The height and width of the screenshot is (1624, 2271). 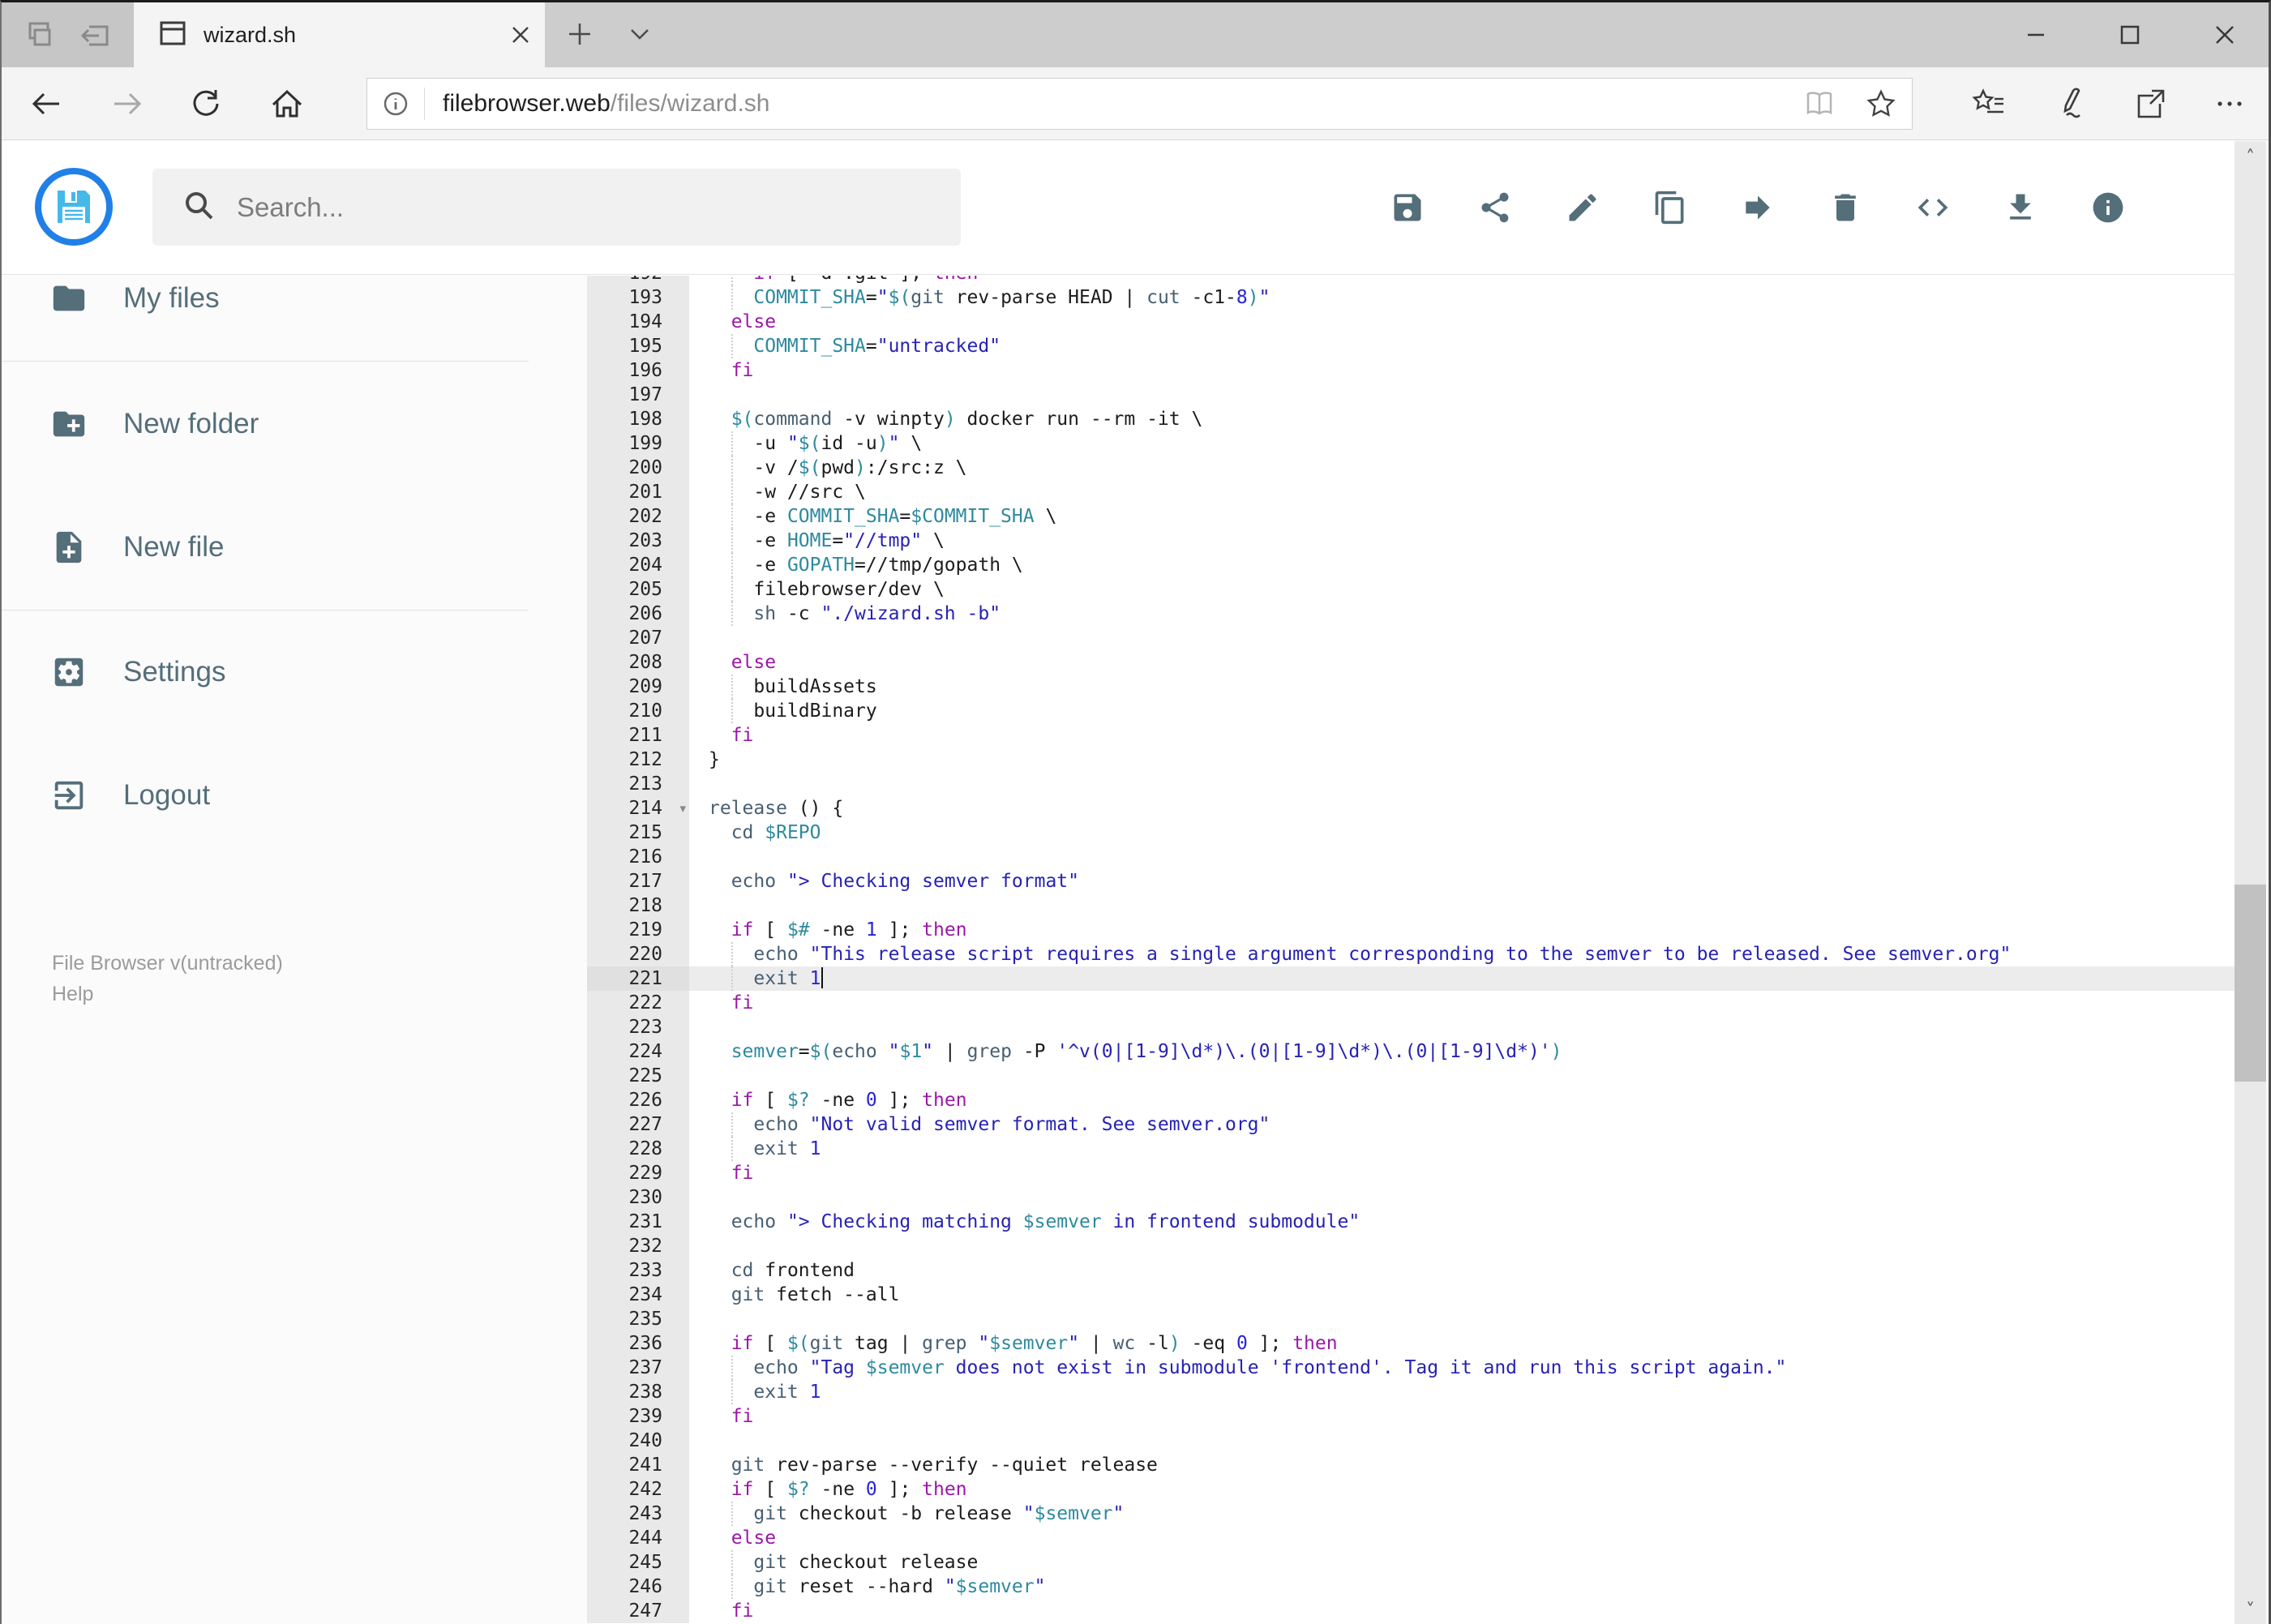 What do you see at coordinates (1465, 979) in the screenshot?
I see `code-text: exit 1` at bounding box center [1465, 979].